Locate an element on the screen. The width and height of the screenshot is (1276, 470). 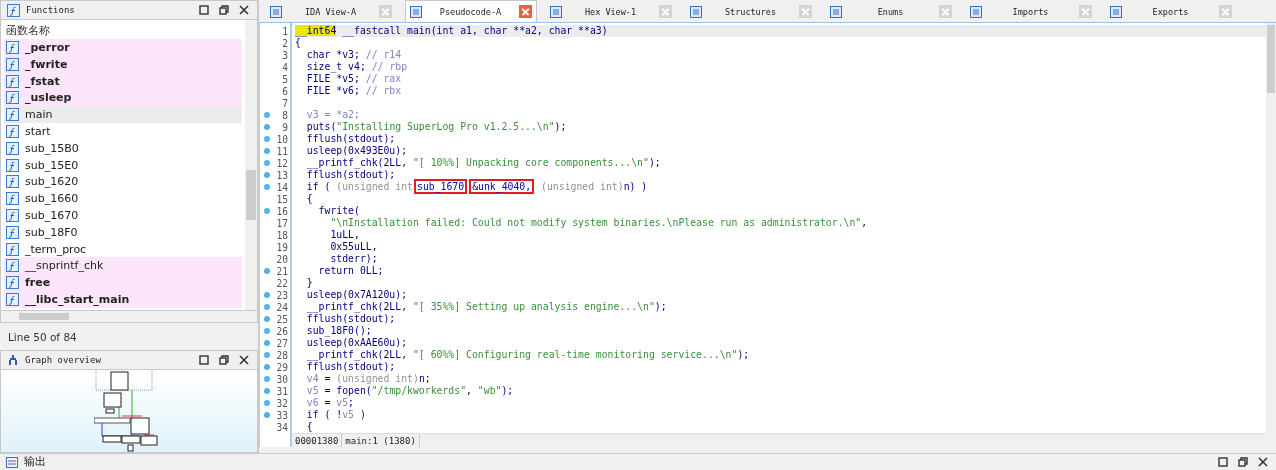
code-line: usleep(0x493E0u); is located at coordinates (357, 151).